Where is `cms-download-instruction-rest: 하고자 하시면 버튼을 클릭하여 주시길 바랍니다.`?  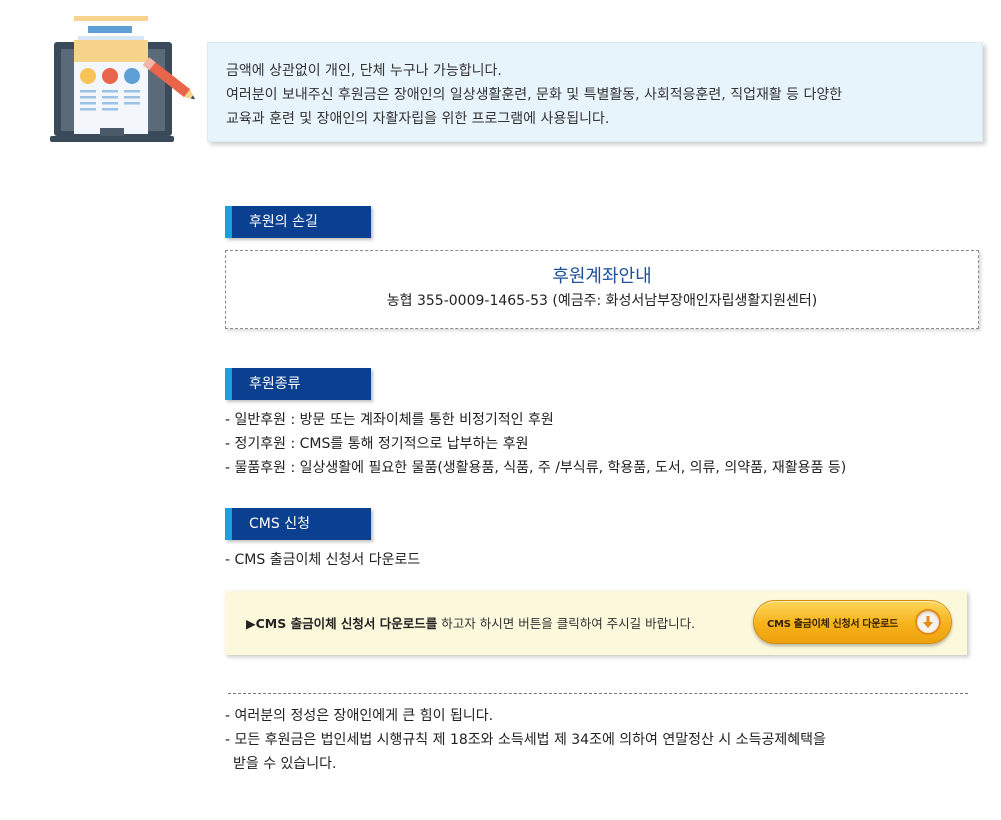 cms-download-instruction-rest: 하고자 하시면 버튼을 클릭하여 주시길 바랍니다. is located at coordinates (566, 623).